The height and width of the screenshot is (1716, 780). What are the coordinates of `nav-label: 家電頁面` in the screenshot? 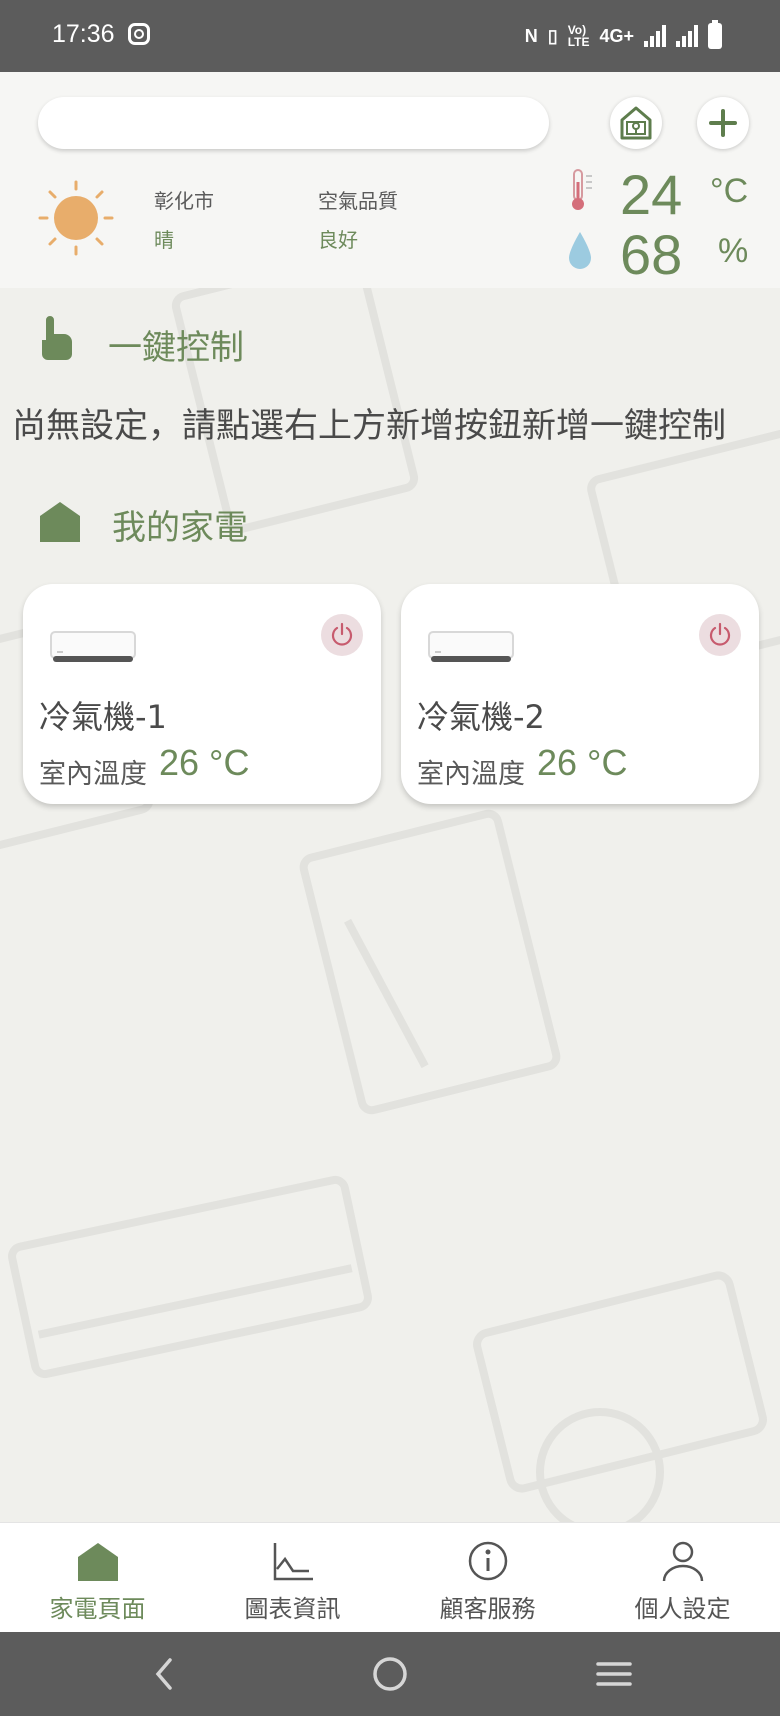 It's located at (97, 1609).